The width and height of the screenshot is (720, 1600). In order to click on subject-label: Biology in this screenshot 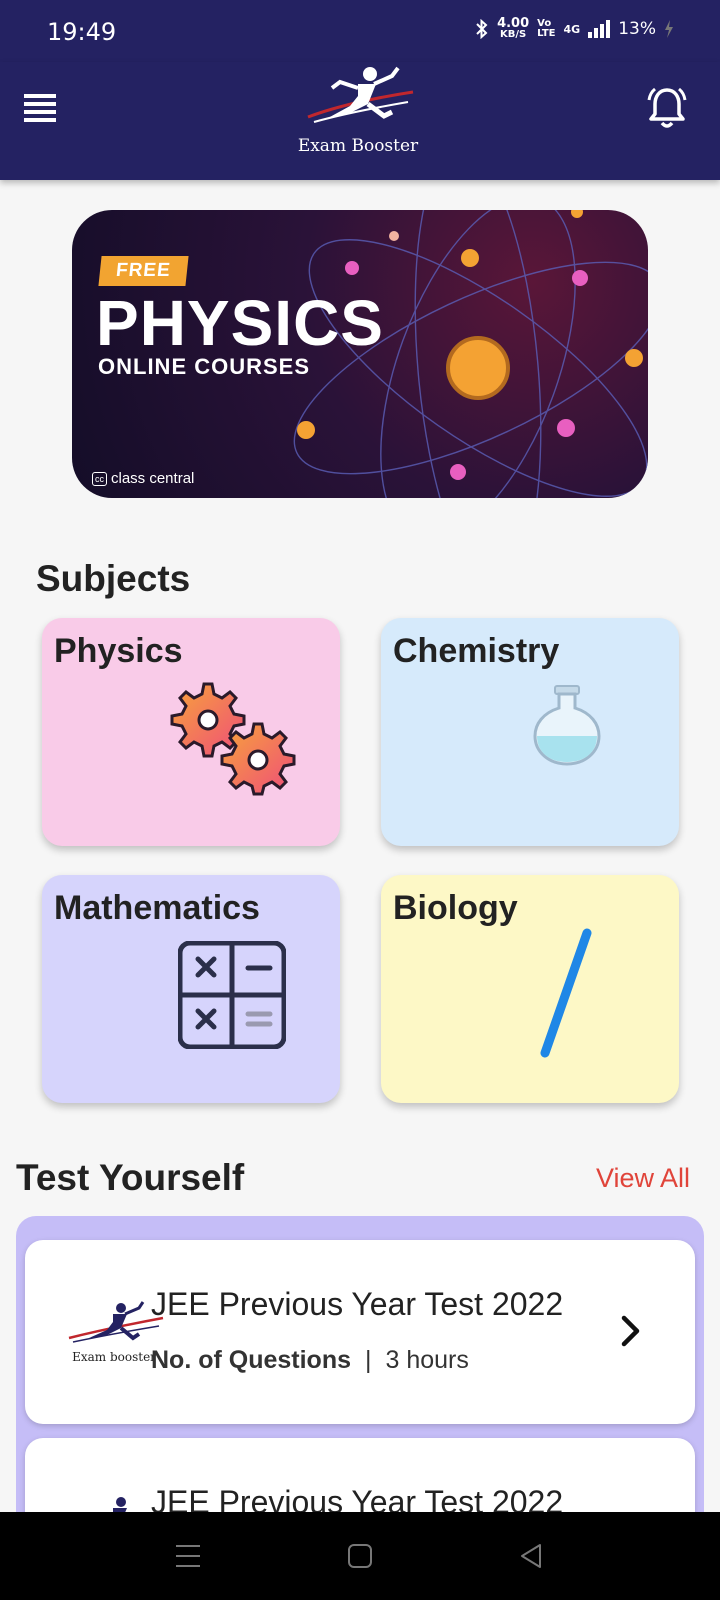, I will do `click(455, 908)`.